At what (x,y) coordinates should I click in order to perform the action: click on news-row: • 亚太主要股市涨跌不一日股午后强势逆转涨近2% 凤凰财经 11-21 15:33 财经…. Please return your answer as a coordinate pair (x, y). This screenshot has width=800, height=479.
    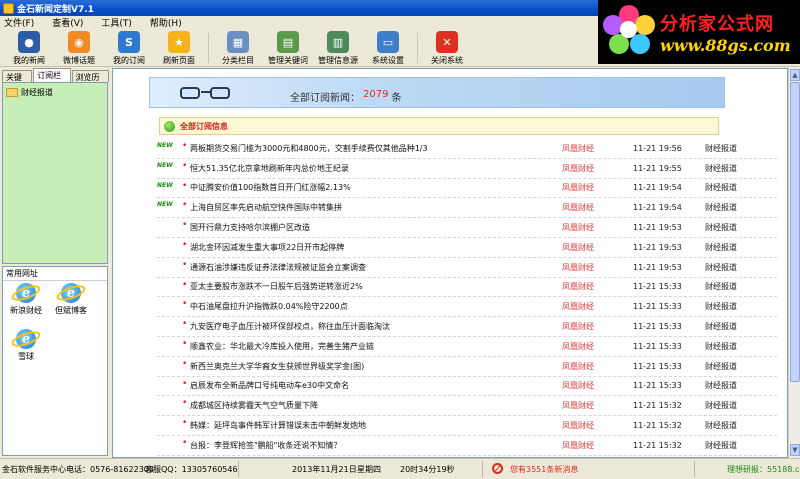
    Looking at the image, I should click on (467, 288).